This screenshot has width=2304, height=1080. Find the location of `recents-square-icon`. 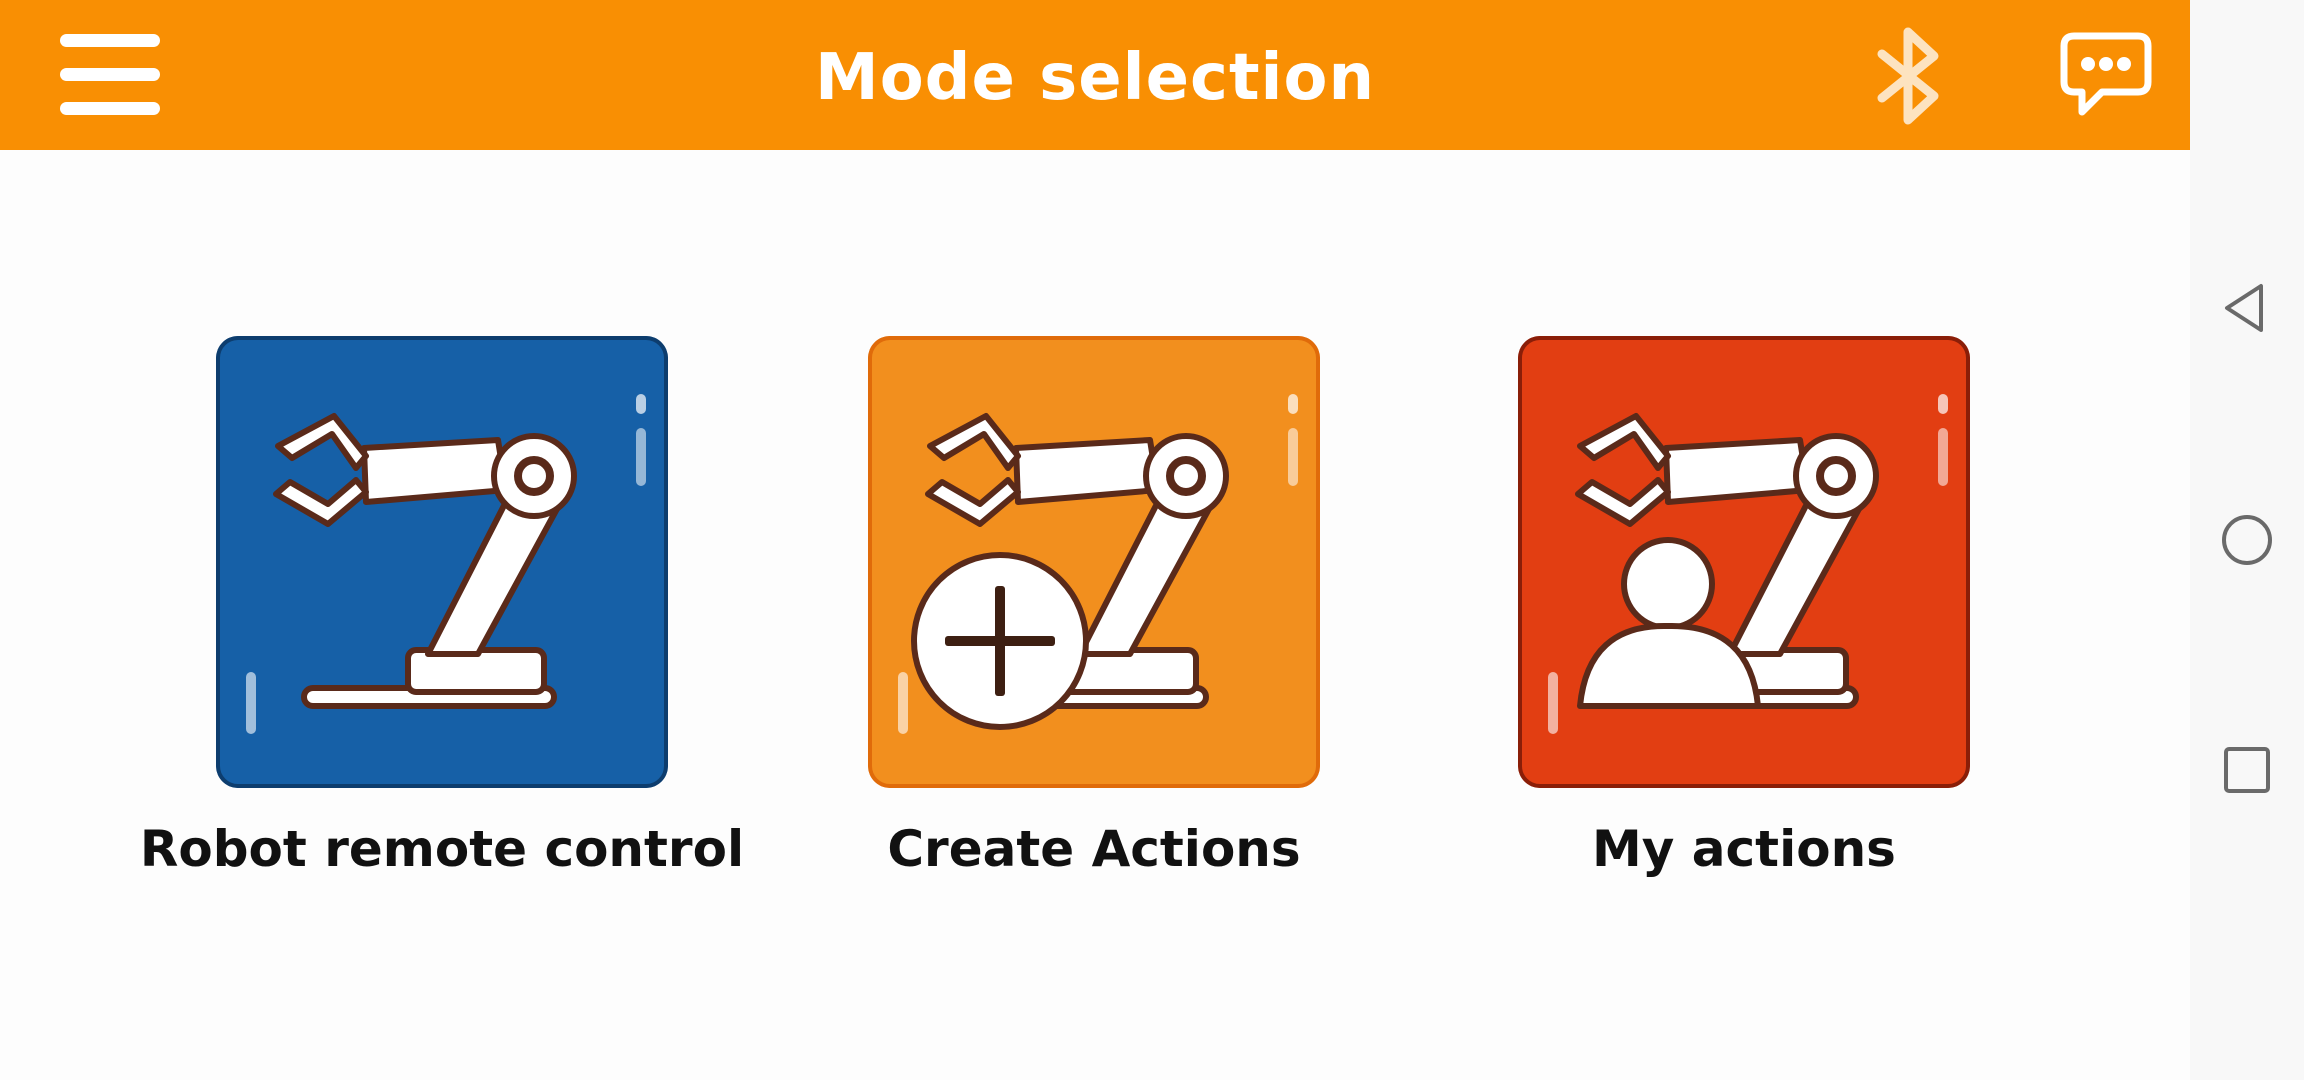

recents-square-icon is located at coordinates (2247, 770).